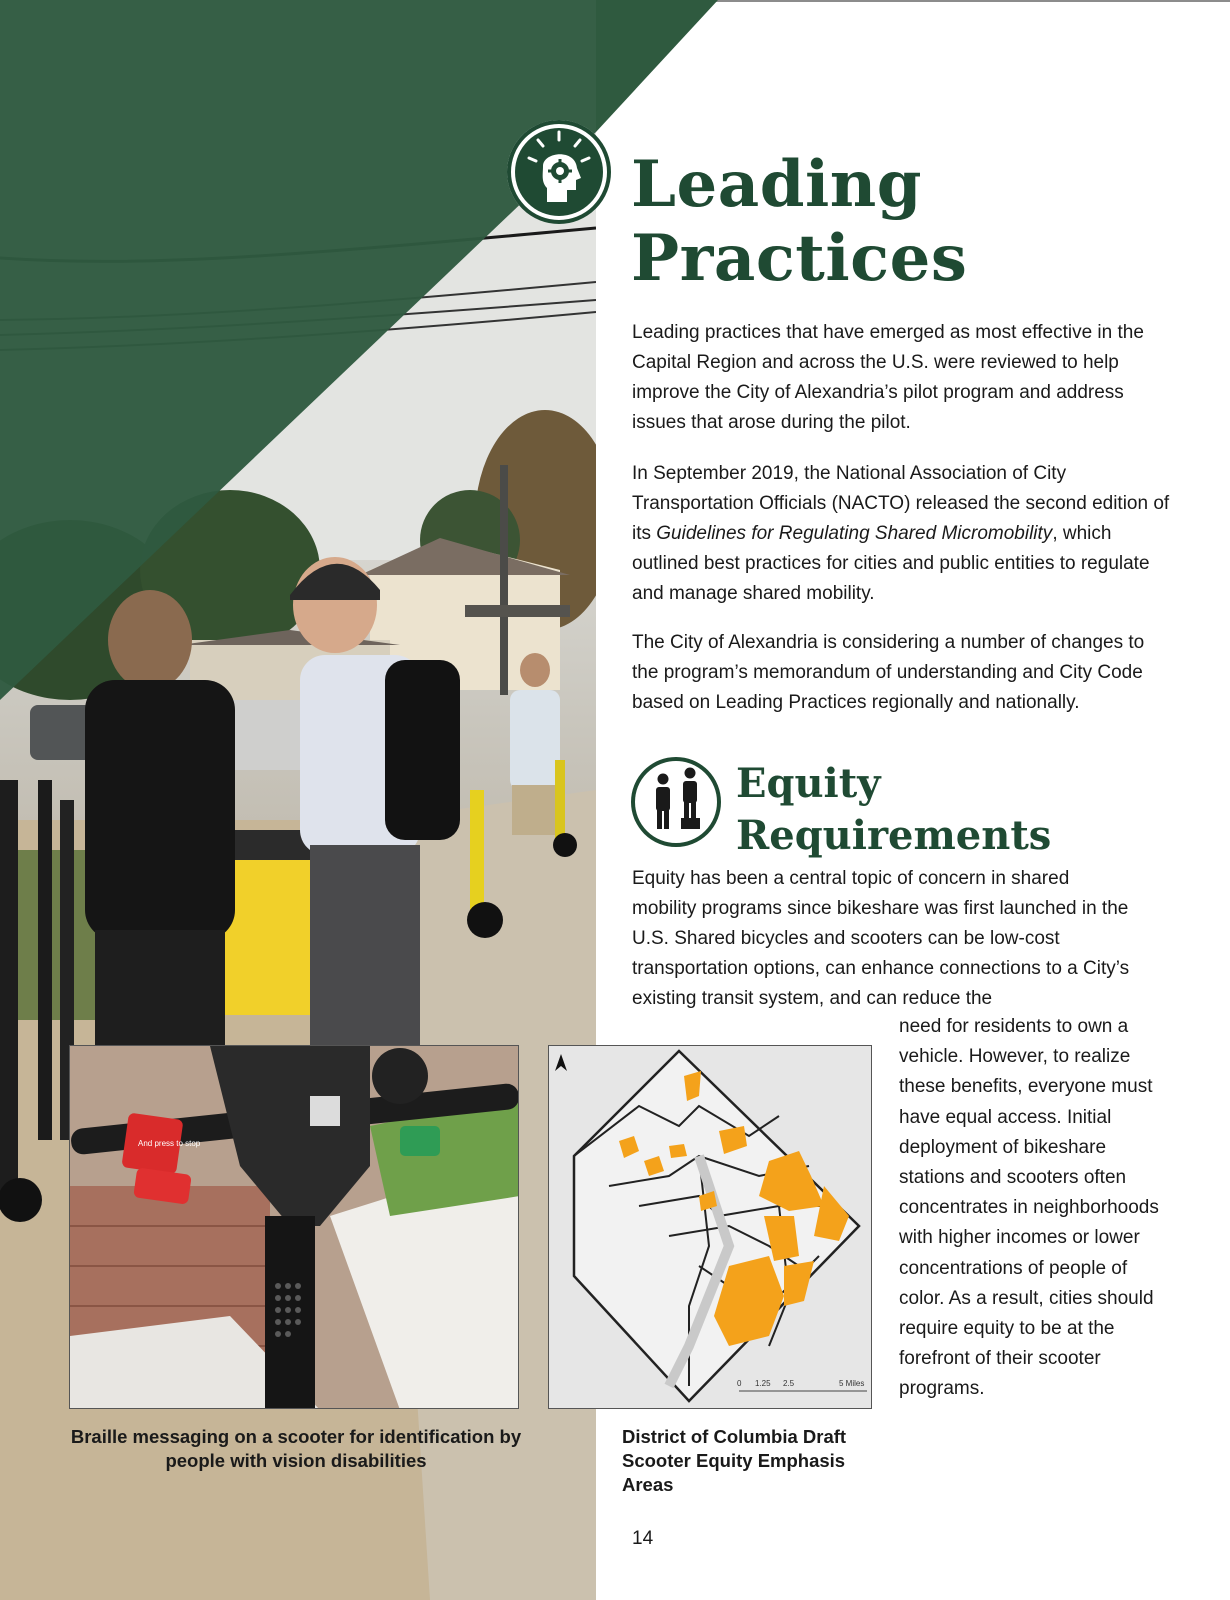 The image size is (1230, 1600). I want to click on page-number: 14, so click(643, 1538).